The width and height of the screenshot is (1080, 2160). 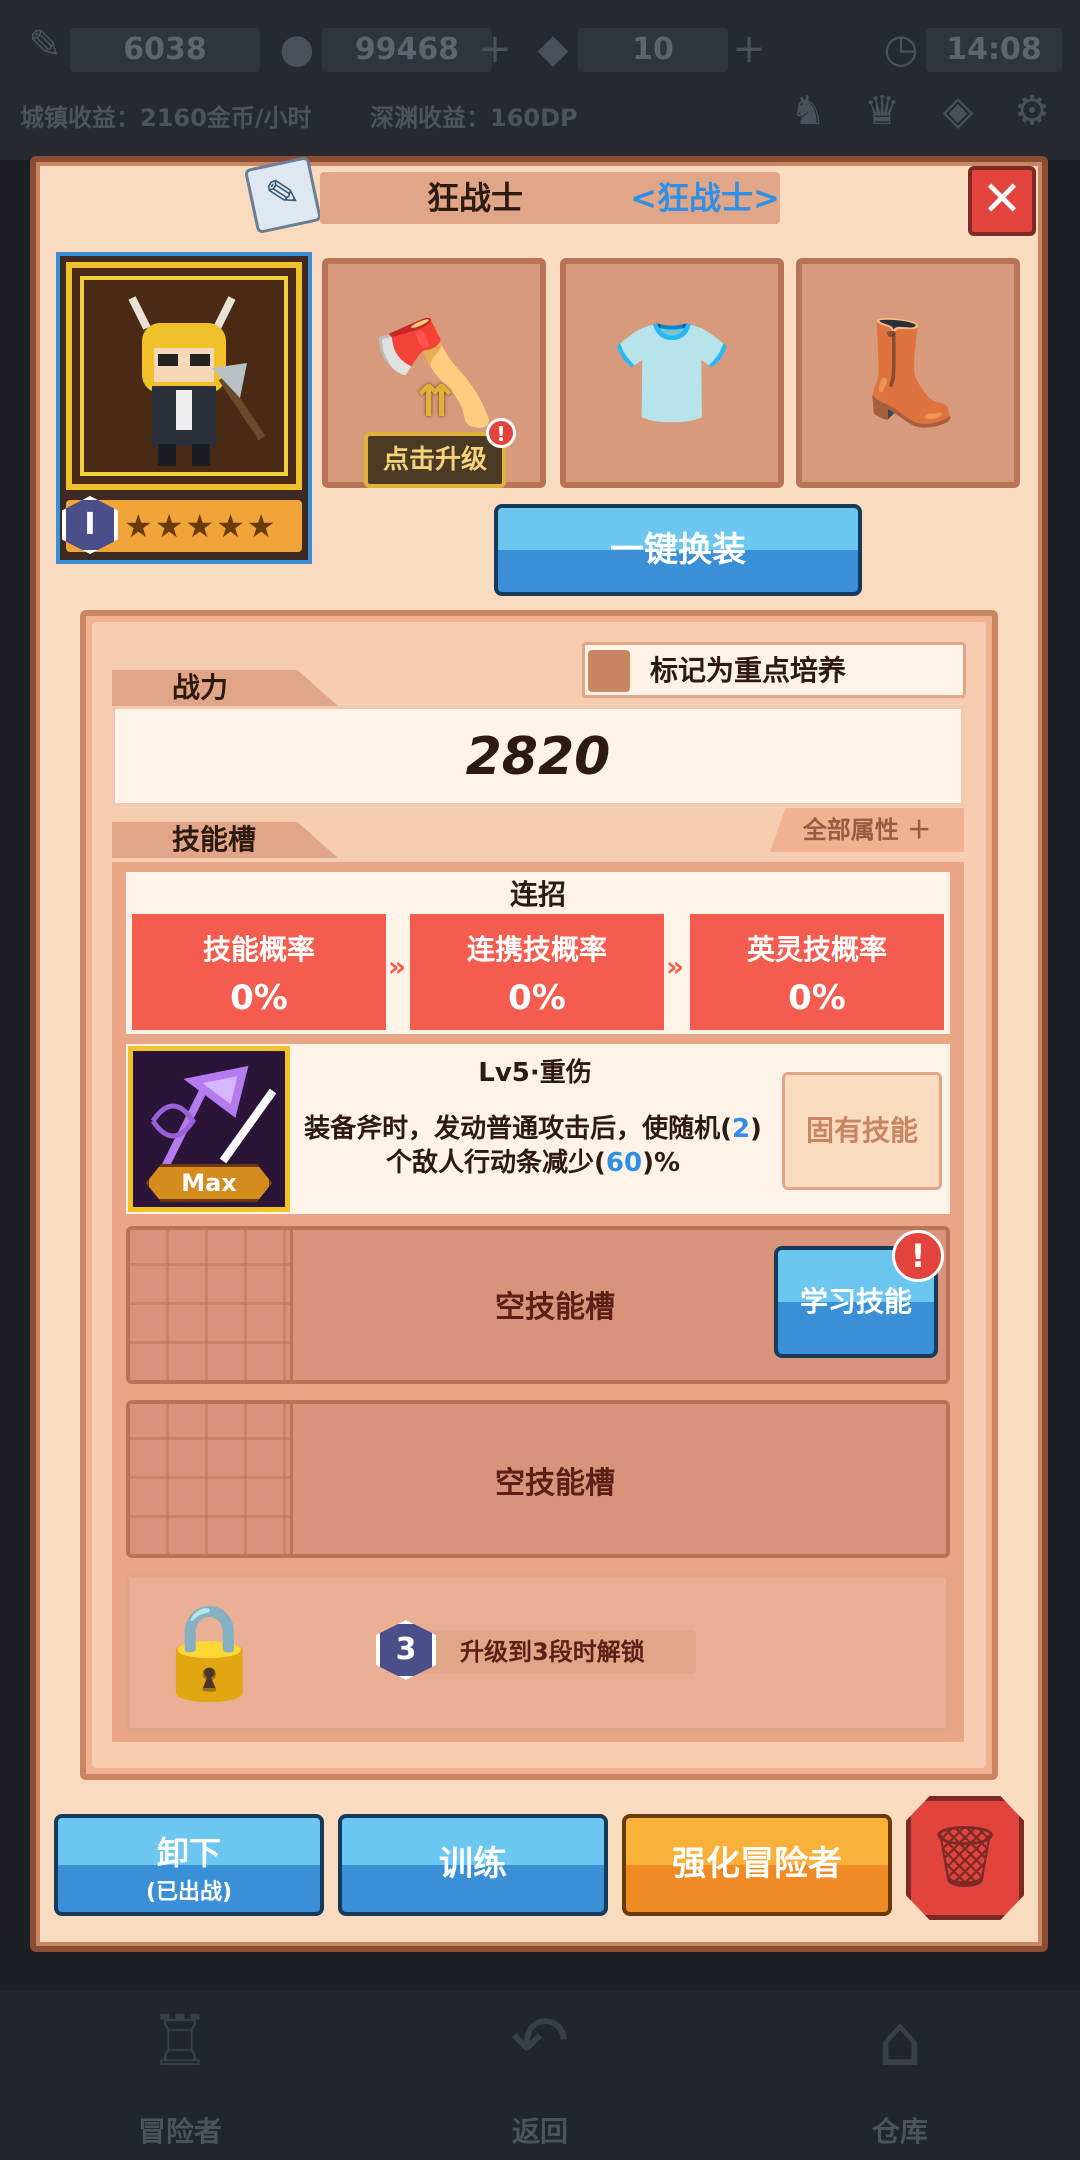 I want to click on unequip-sub-label: (已出战), so click(x=189, y=1892).